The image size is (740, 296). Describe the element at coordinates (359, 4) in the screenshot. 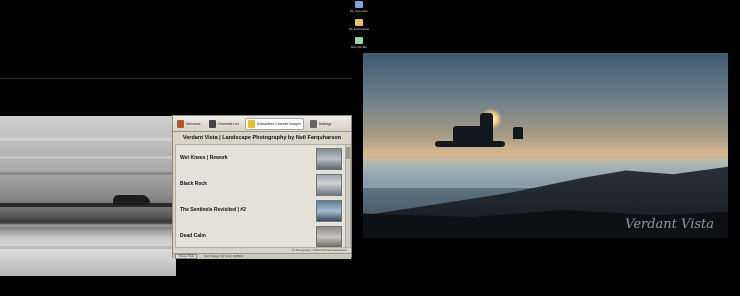

I see `computer-icon` at that location.